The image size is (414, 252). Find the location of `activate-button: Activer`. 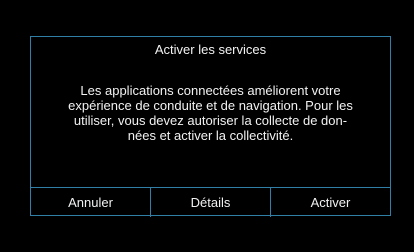

activate-button: Activer is located at coordinates (330, 202).